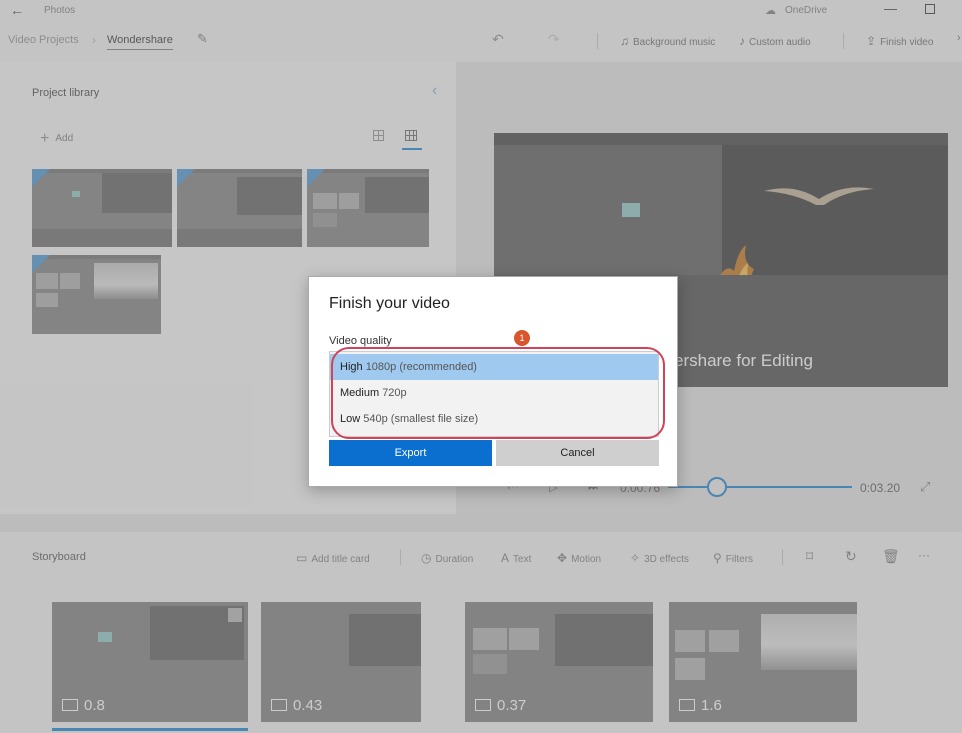 This screenshot has width=962, height=733. I want to click on annotation-highlight, so click(498, 393).